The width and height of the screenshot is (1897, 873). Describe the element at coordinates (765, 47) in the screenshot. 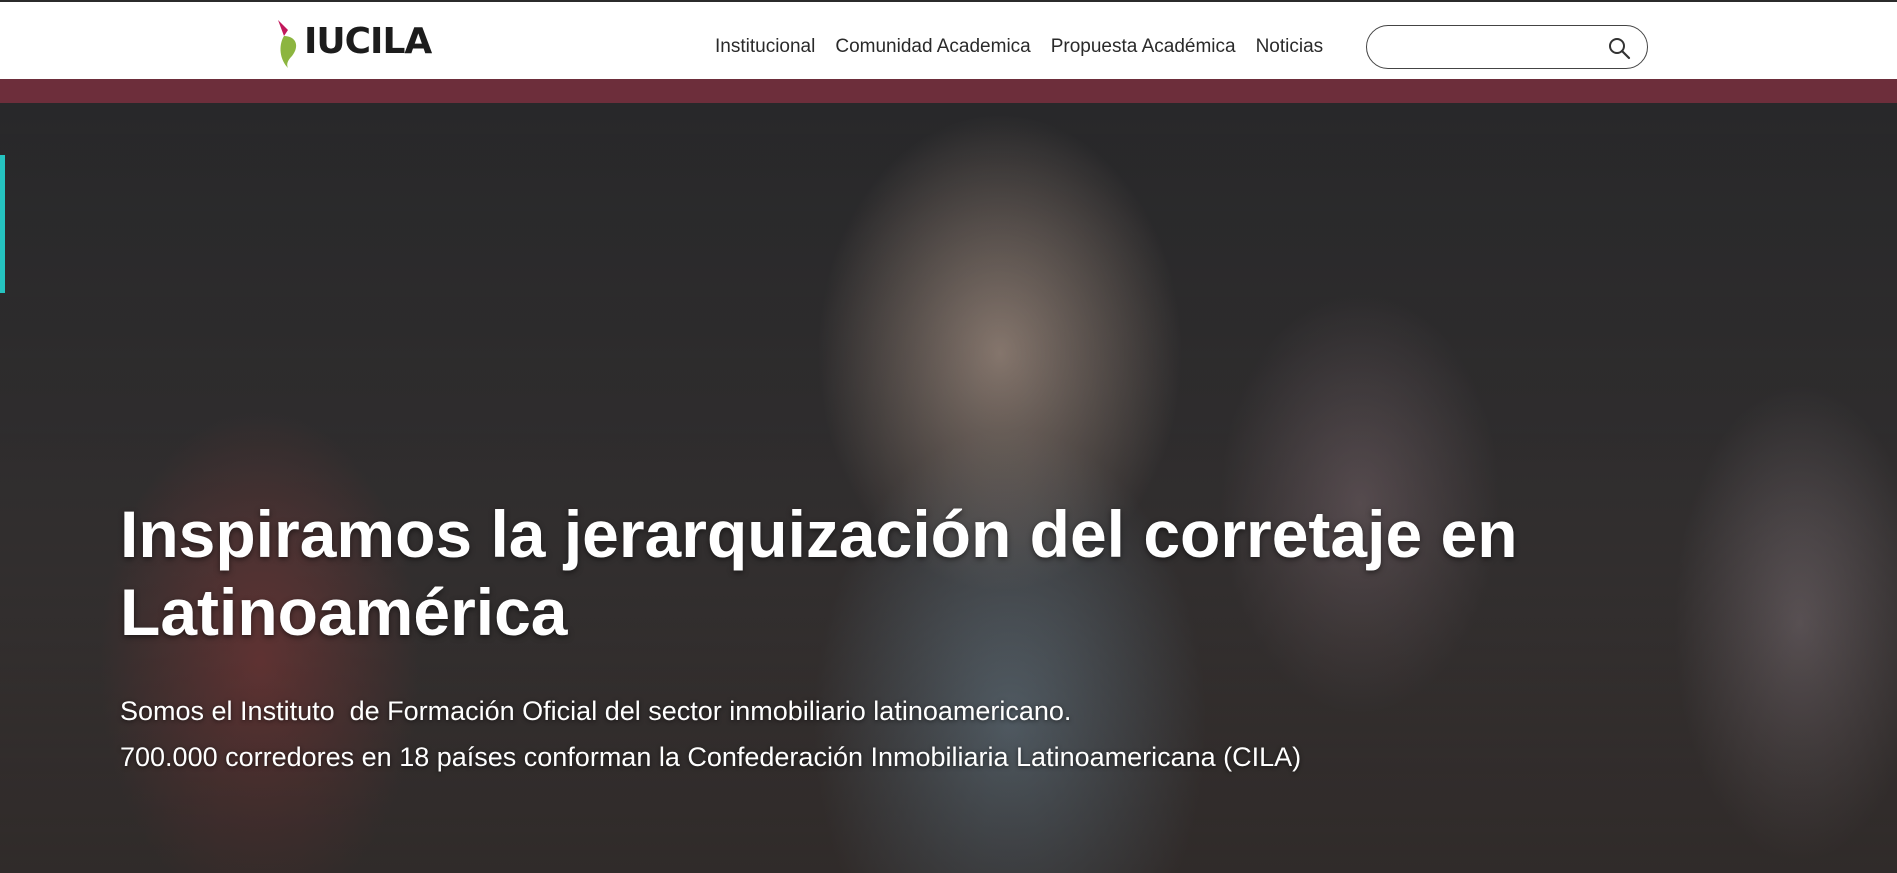

I see `nav-item-institucional: Institucional` at that location.